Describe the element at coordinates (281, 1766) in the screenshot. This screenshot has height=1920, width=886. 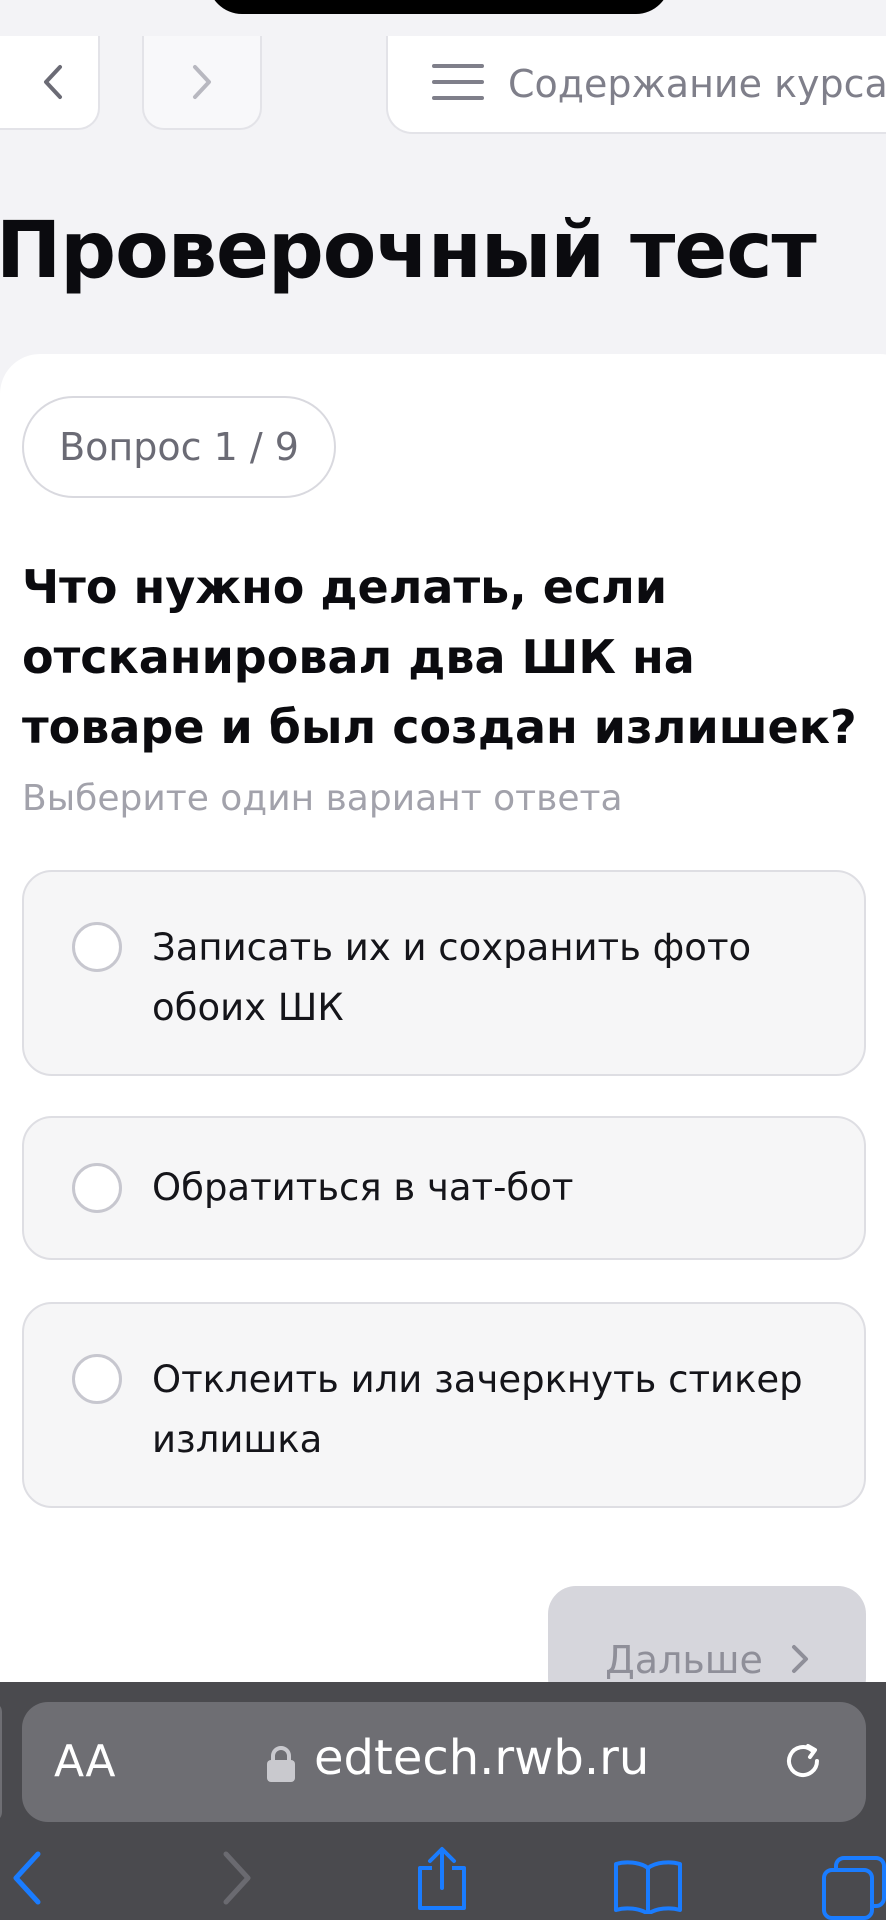
I see `lock-icon` at that location.